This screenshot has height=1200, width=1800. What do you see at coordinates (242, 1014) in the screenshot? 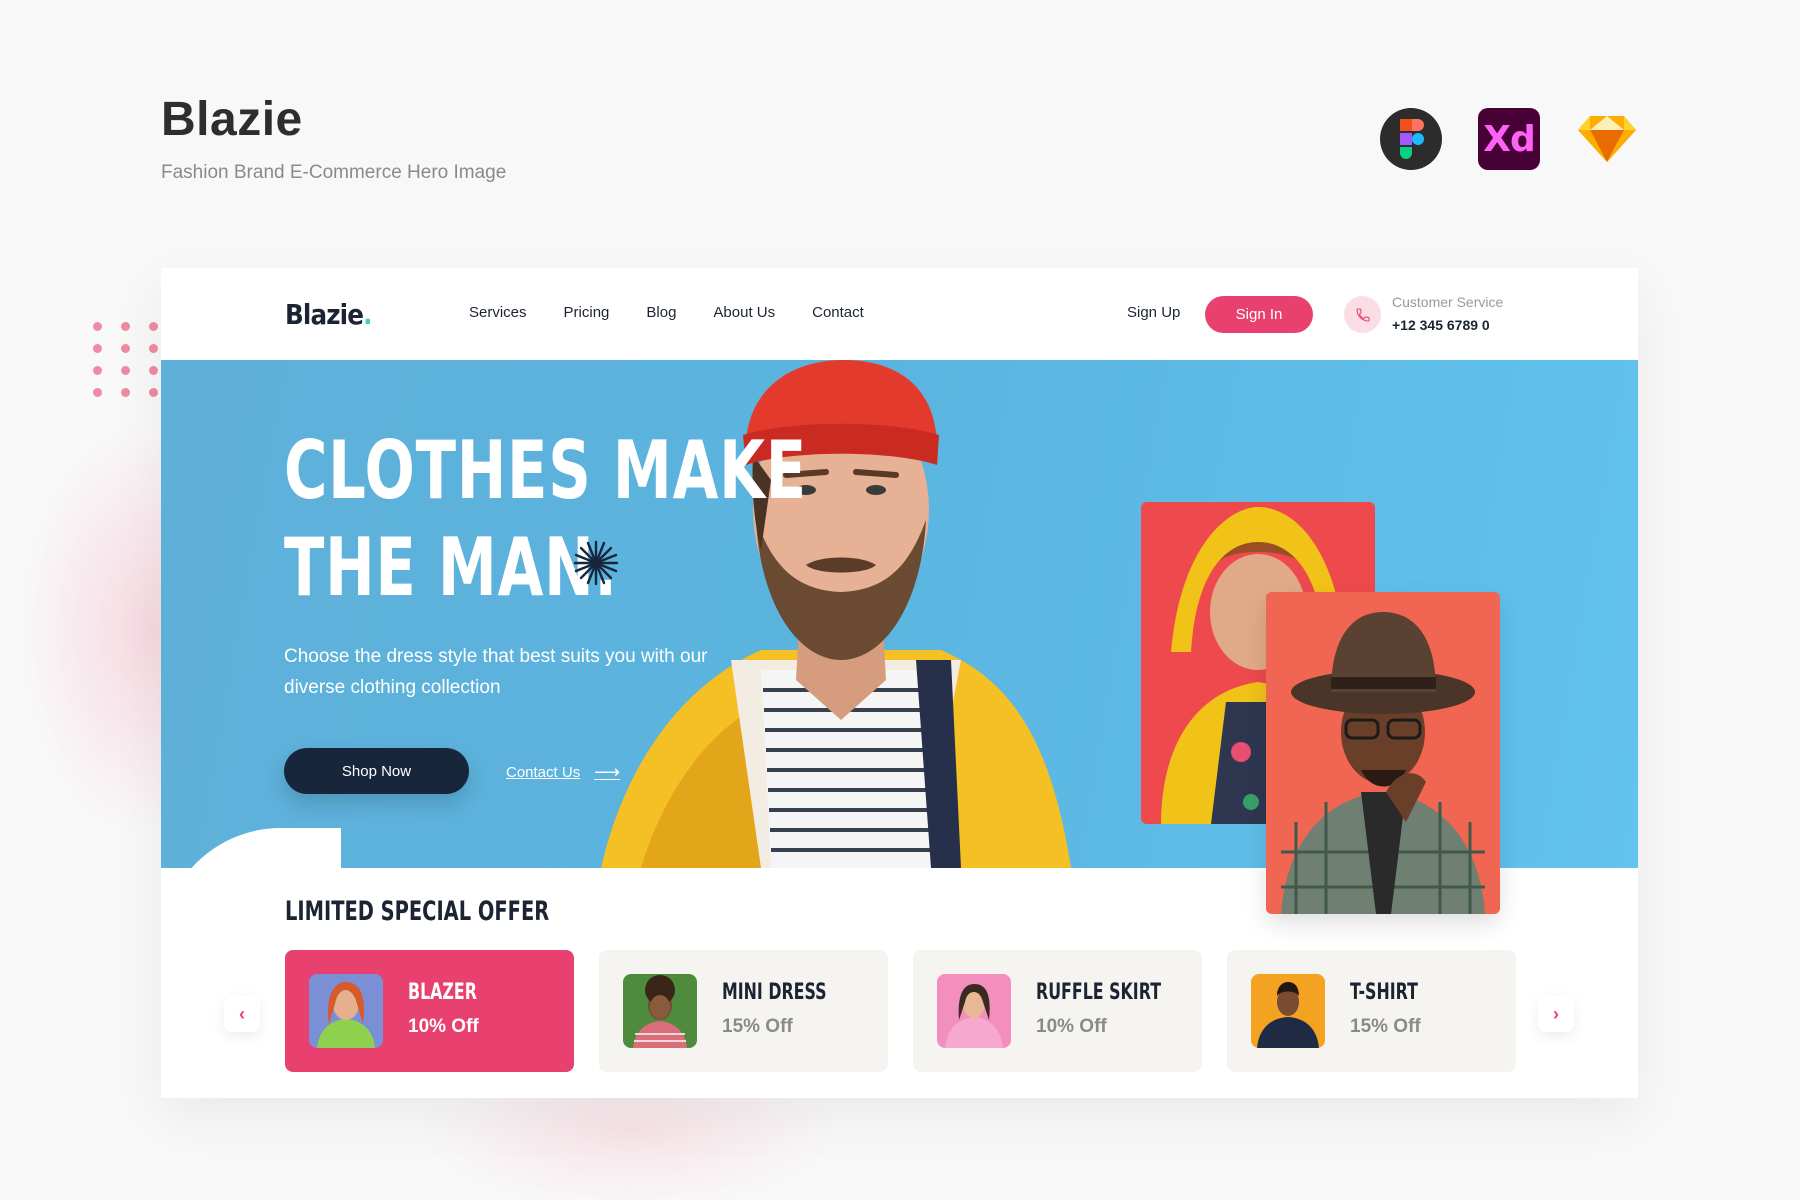
I see `carousel-prev-button: ‹` at bounding box center [242, 1014].